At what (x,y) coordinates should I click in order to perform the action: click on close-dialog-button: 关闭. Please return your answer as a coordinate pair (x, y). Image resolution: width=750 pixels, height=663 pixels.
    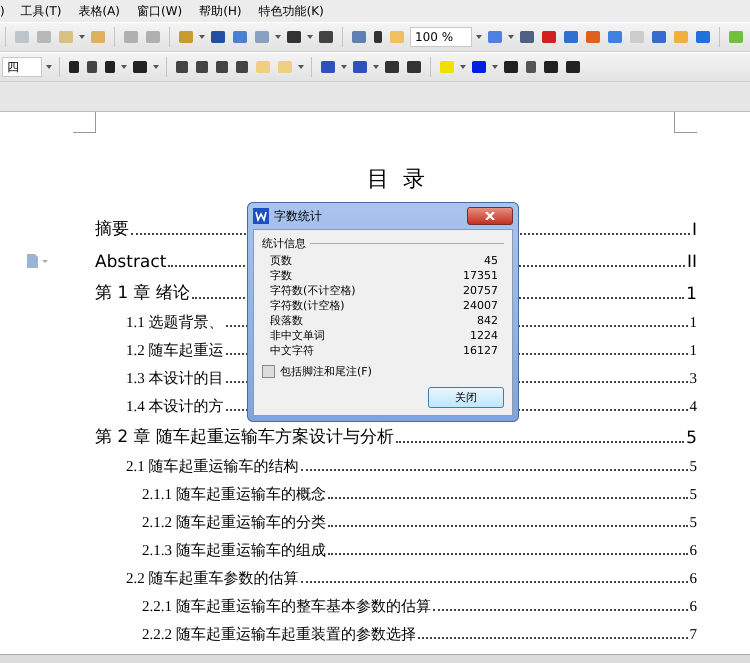
    Looking at the image, I should click on (466, 397).